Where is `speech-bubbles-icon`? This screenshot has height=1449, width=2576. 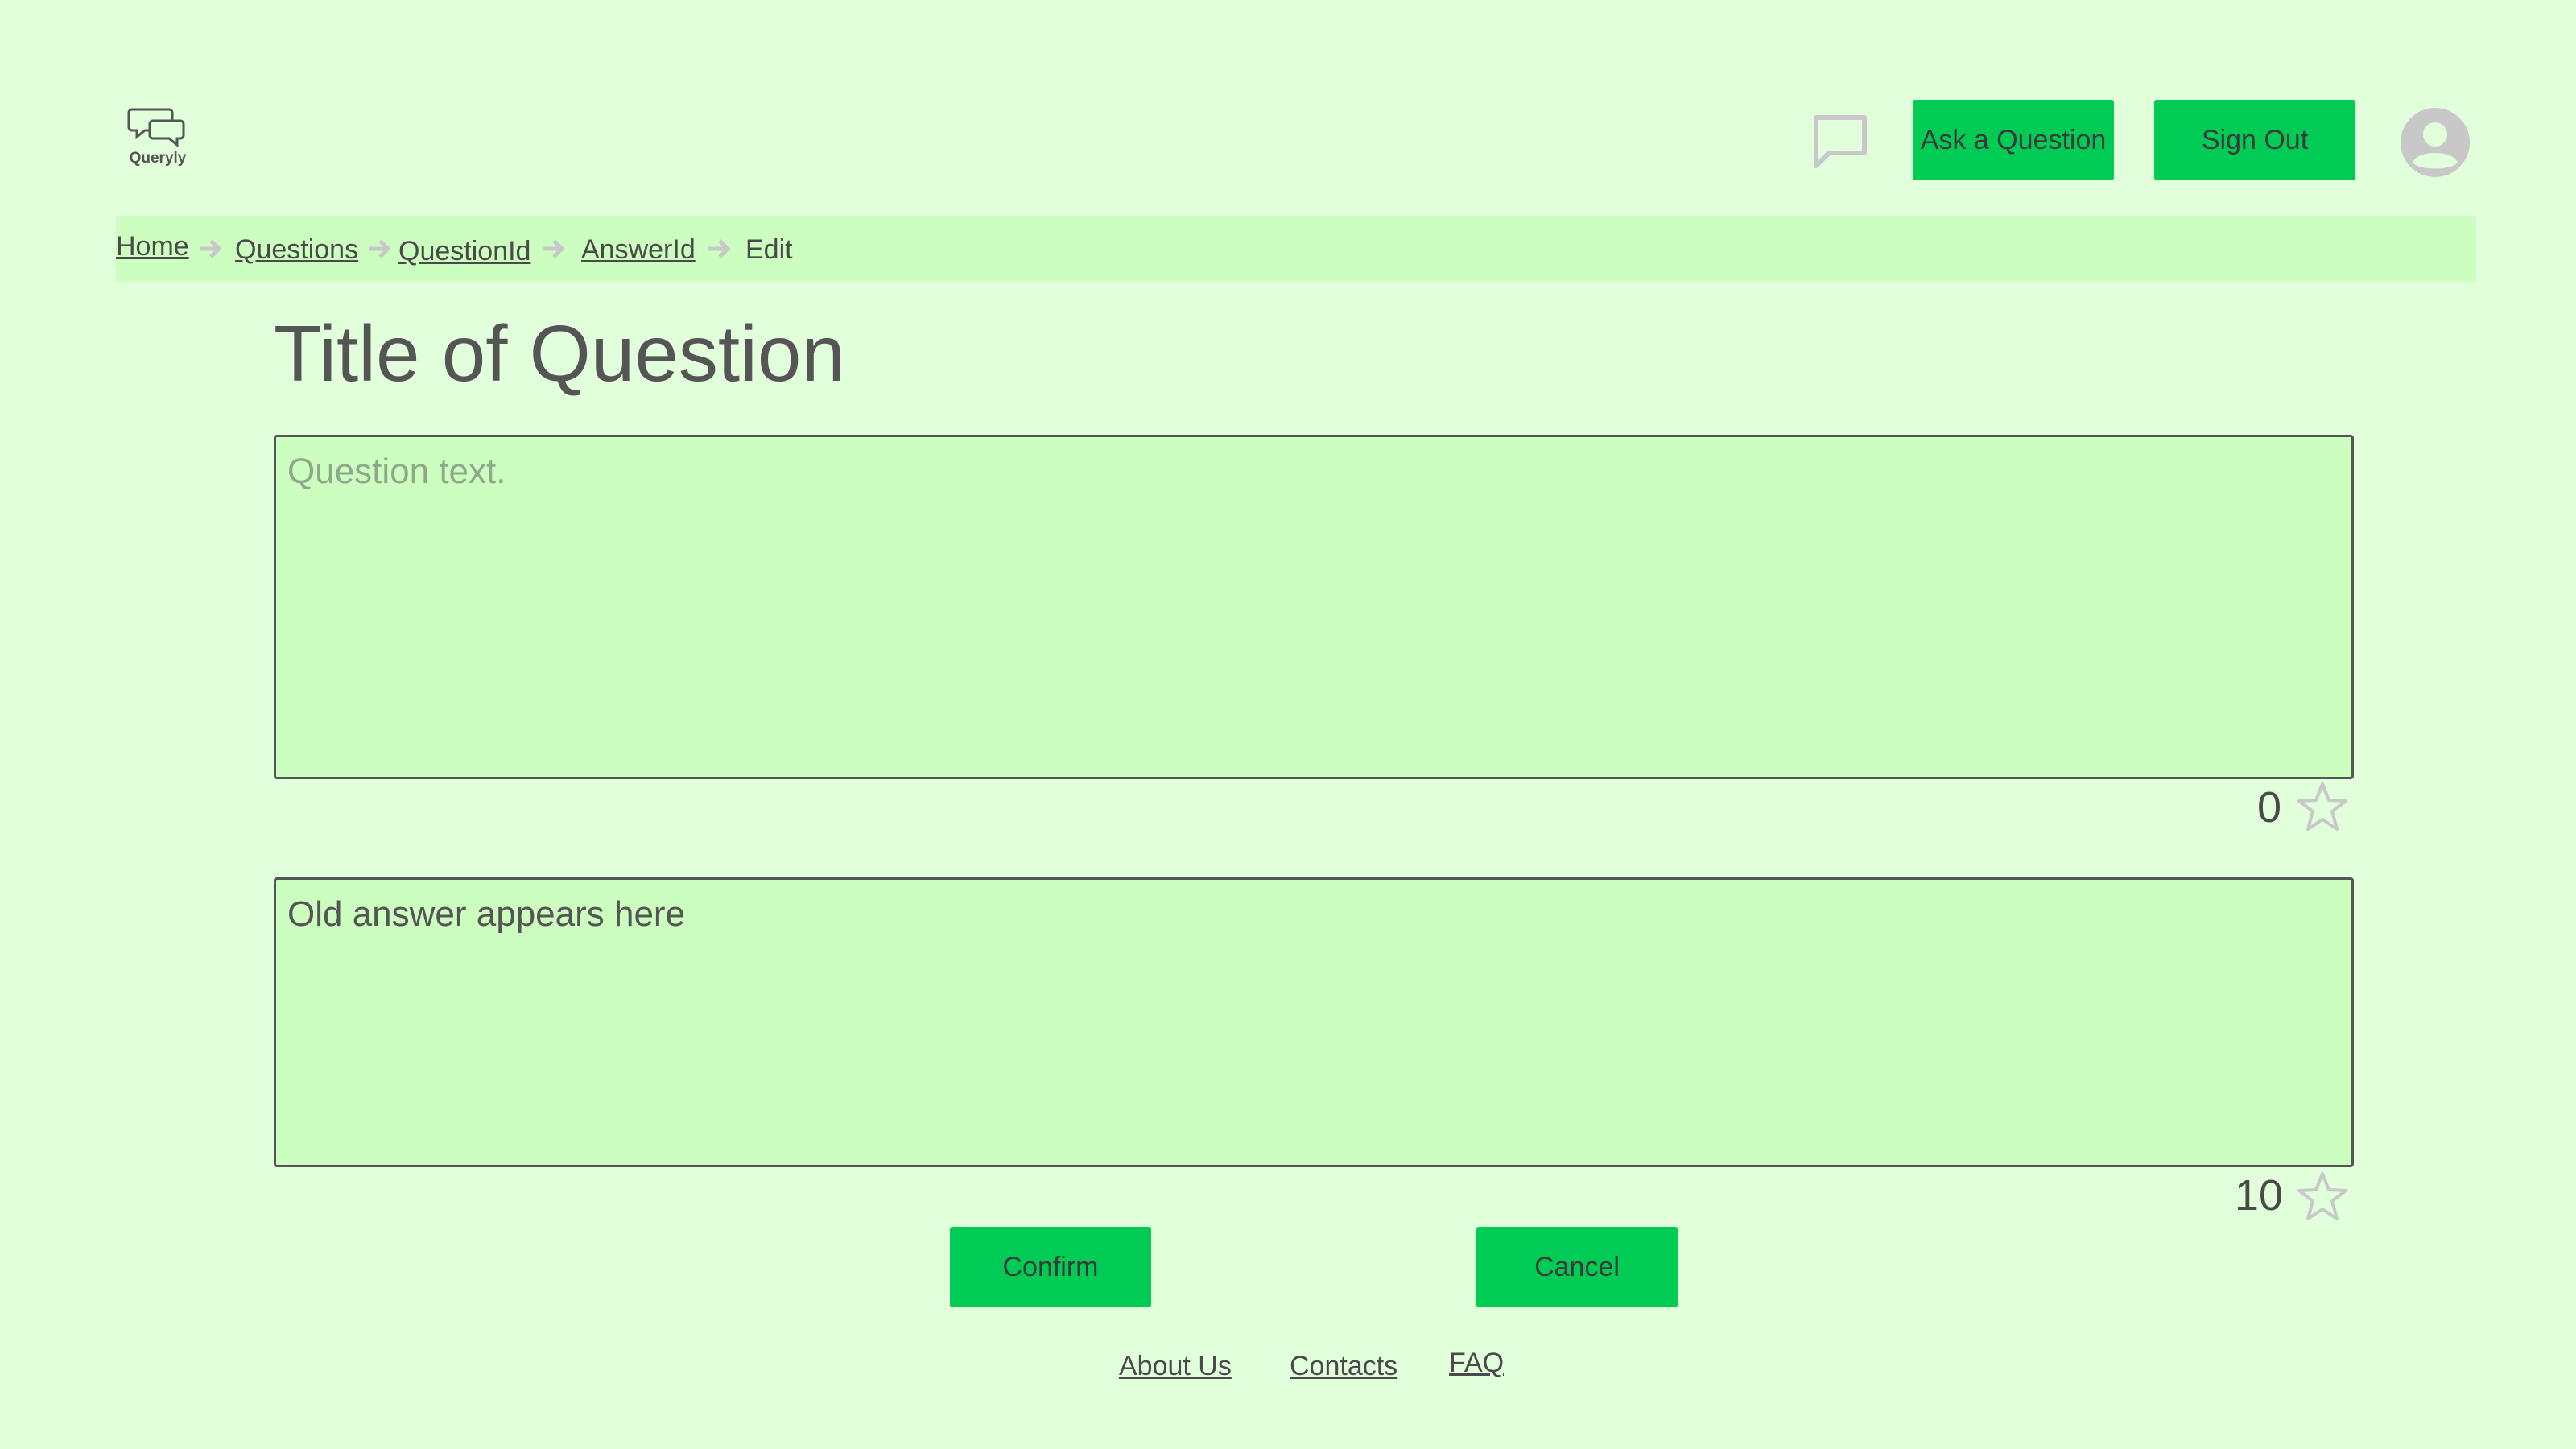
speech-bubbles-icon is located at coordinates (156, 128).